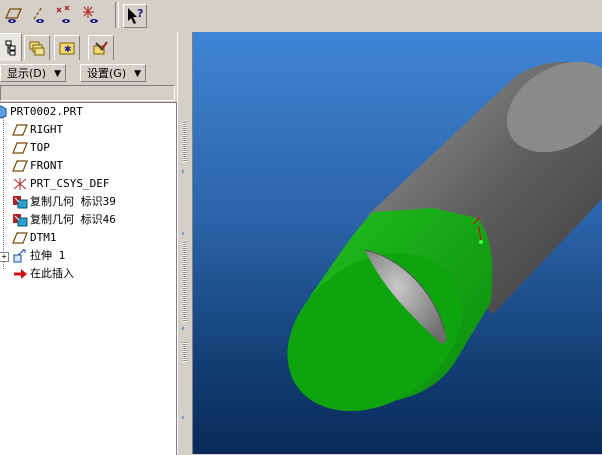 Image resolution: width=602 pixels, height=455 pixels. I want to click on tree-item-csys: PRT_CSYS_DEF, so click(88, 184).